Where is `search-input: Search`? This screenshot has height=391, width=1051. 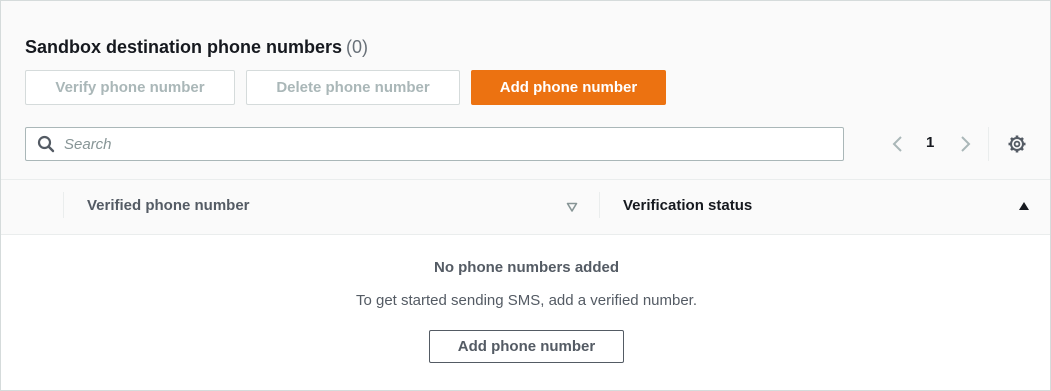
search-input: Search is located at coordinates (434, 144).